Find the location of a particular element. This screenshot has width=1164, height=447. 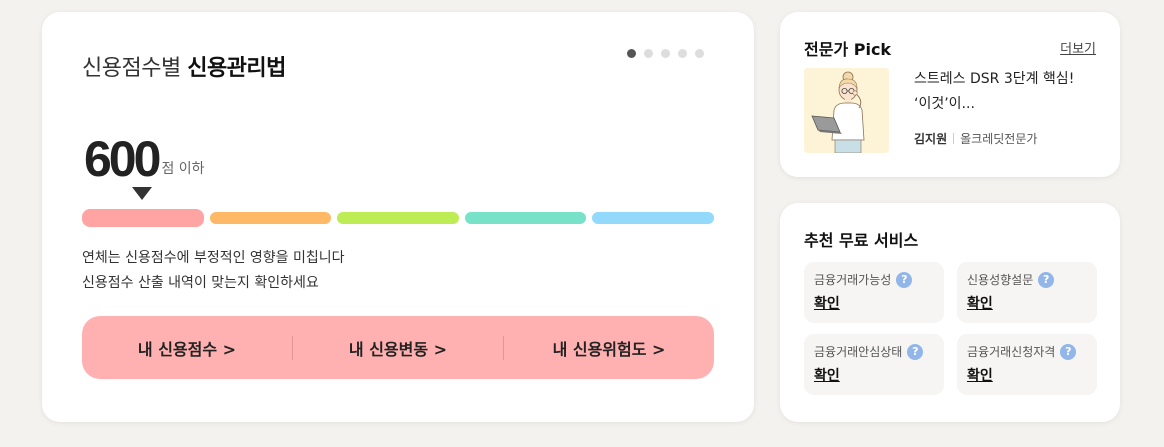

score-unit: 점 이하 is located at coordinates (183, 169).